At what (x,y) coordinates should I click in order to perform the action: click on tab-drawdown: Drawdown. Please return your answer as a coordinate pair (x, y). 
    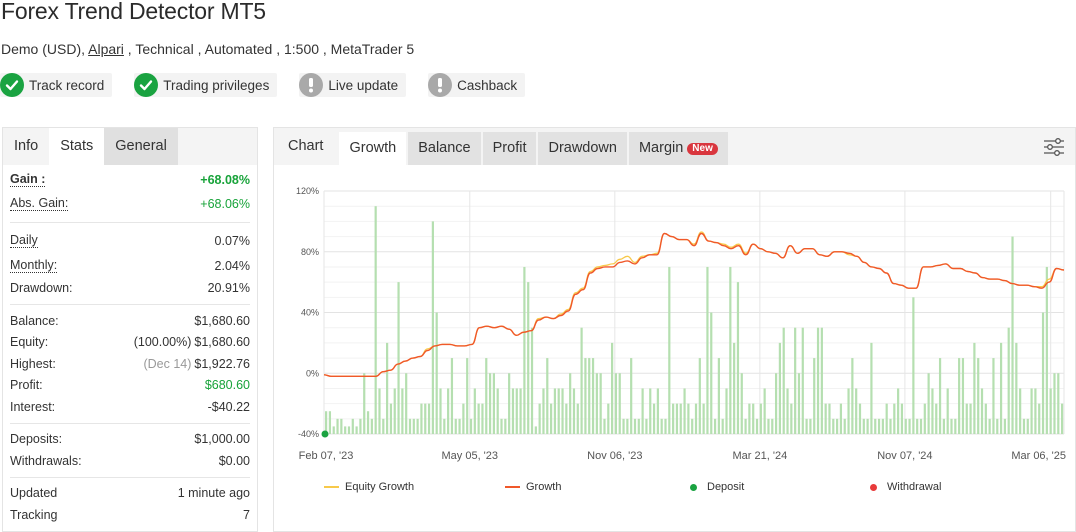
    Looking at the image, I should click on (582, 148).